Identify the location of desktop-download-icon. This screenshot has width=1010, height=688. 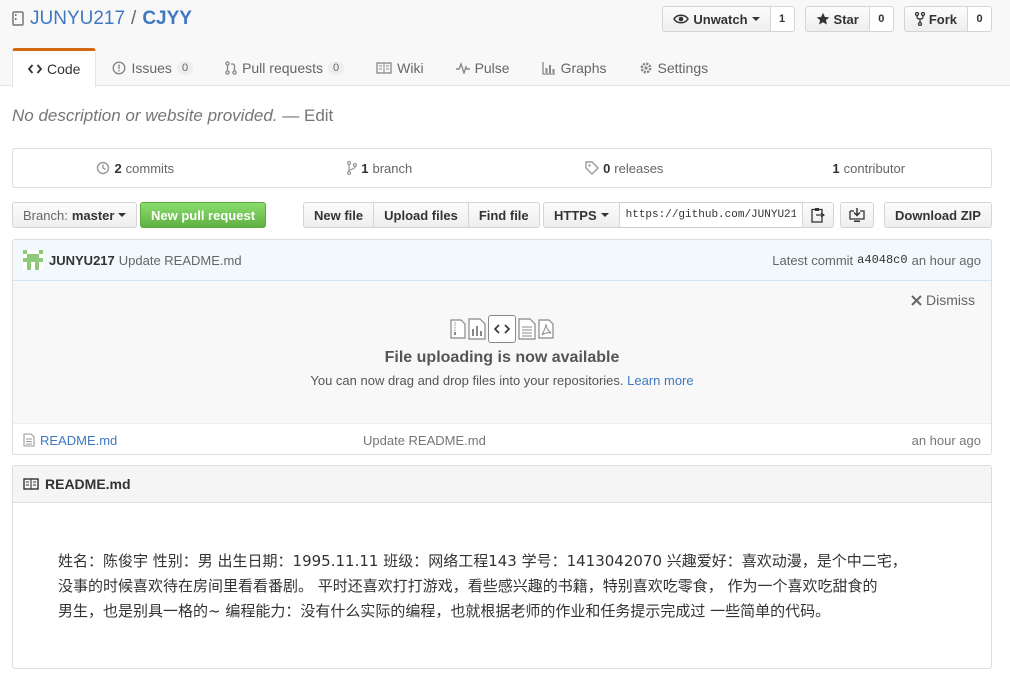
(857, 215).